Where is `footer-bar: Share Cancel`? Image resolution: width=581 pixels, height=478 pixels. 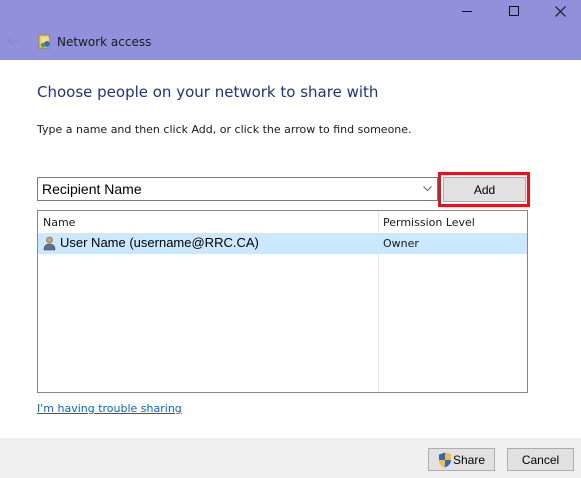
footer-bar: Share Cancel is located at coordinates (290, 458).